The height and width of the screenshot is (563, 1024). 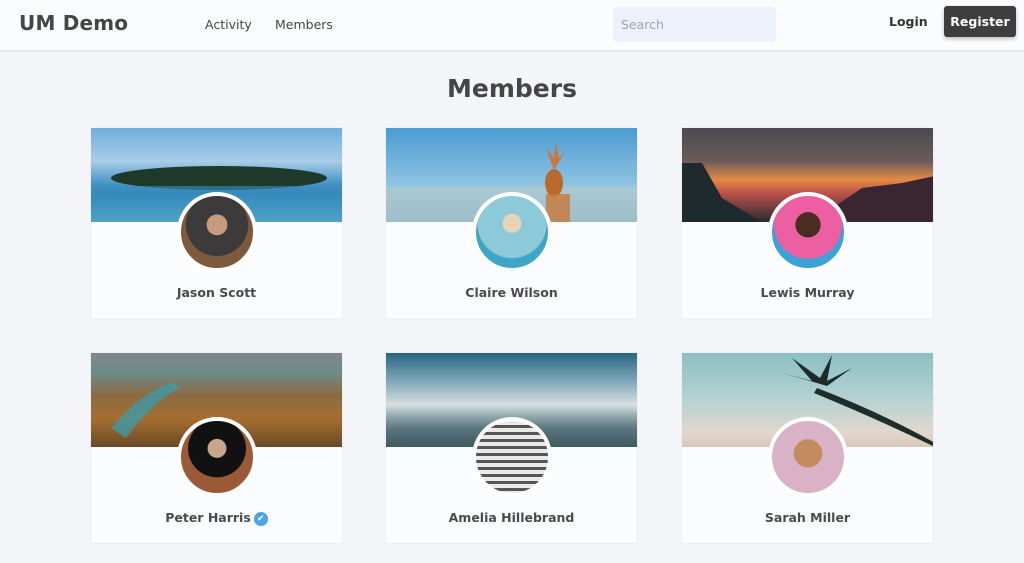 What do you see at coordinates (511, 292) in the screenshot?
I see `member-name: Claire Wilson` at bounding box center [511, 292].